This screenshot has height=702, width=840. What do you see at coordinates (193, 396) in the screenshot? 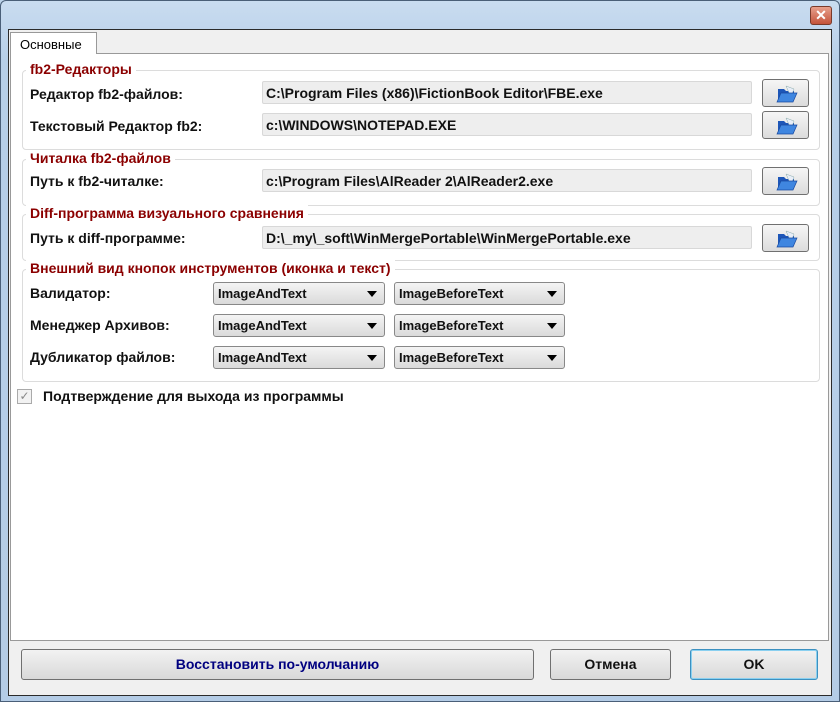
I see `confirm-exit-label: Подтверждение для выхода из программы` at bounding box center [193, 396].